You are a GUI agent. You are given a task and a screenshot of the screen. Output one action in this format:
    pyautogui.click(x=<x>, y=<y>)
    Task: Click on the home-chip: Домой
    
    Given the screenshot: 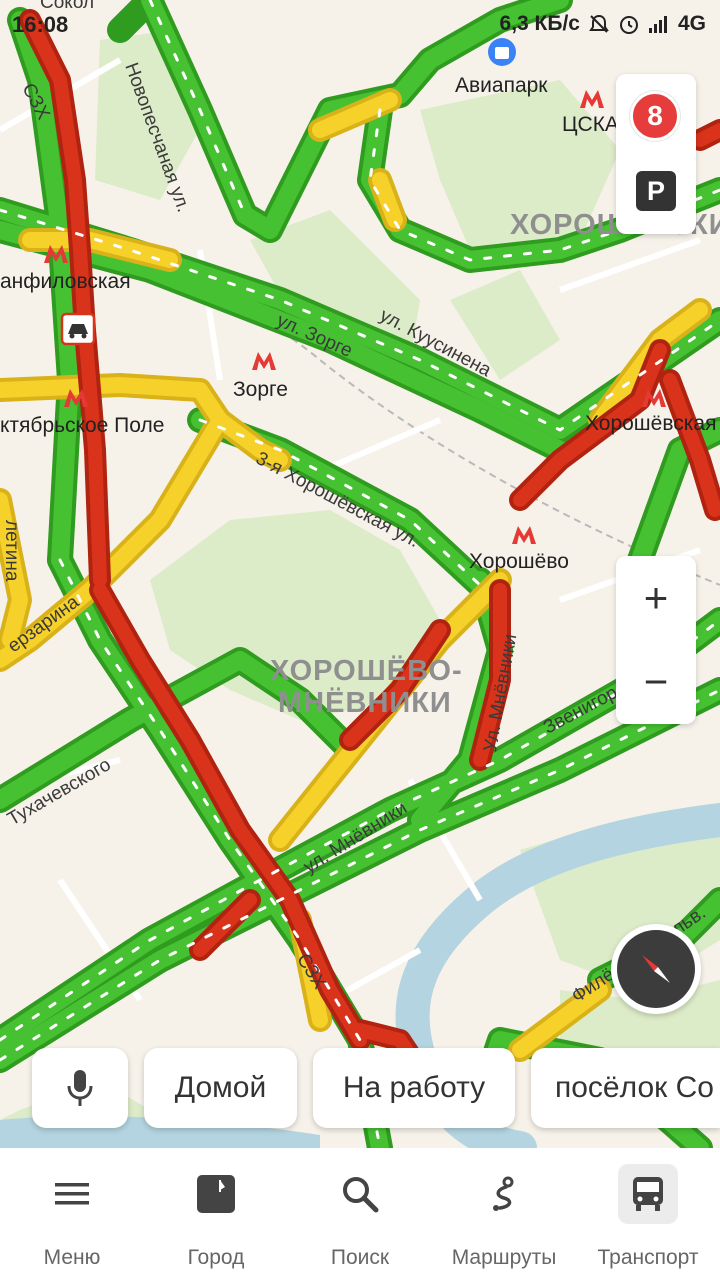 What is the action you would take?
    pyautogui.click(x=220, y=1088)
    